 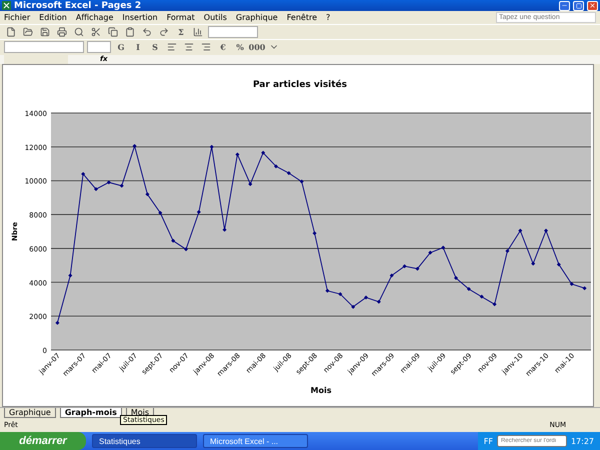 I want to click on maximize-button, so click(x=578, y=5).